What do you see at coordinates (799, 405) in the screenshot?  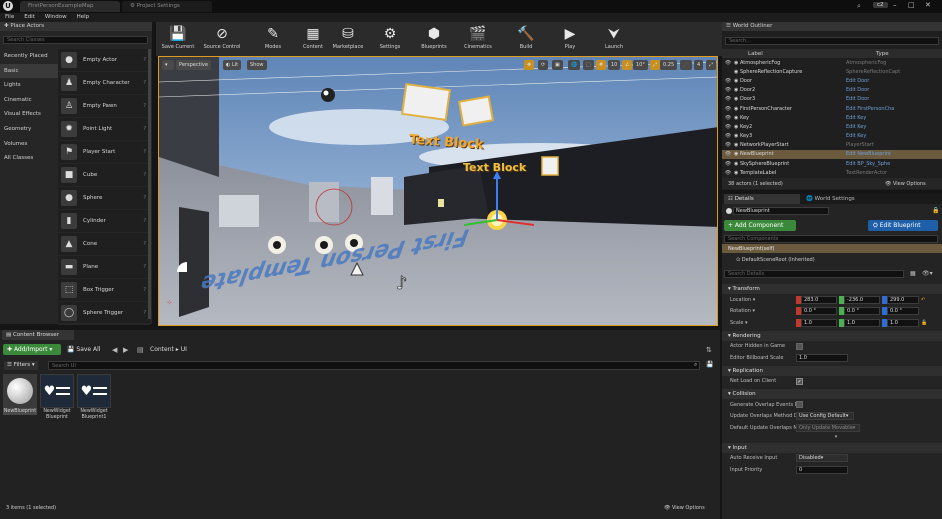 I see `gen-overlap-checkbox` at bounding box center [799, 405].